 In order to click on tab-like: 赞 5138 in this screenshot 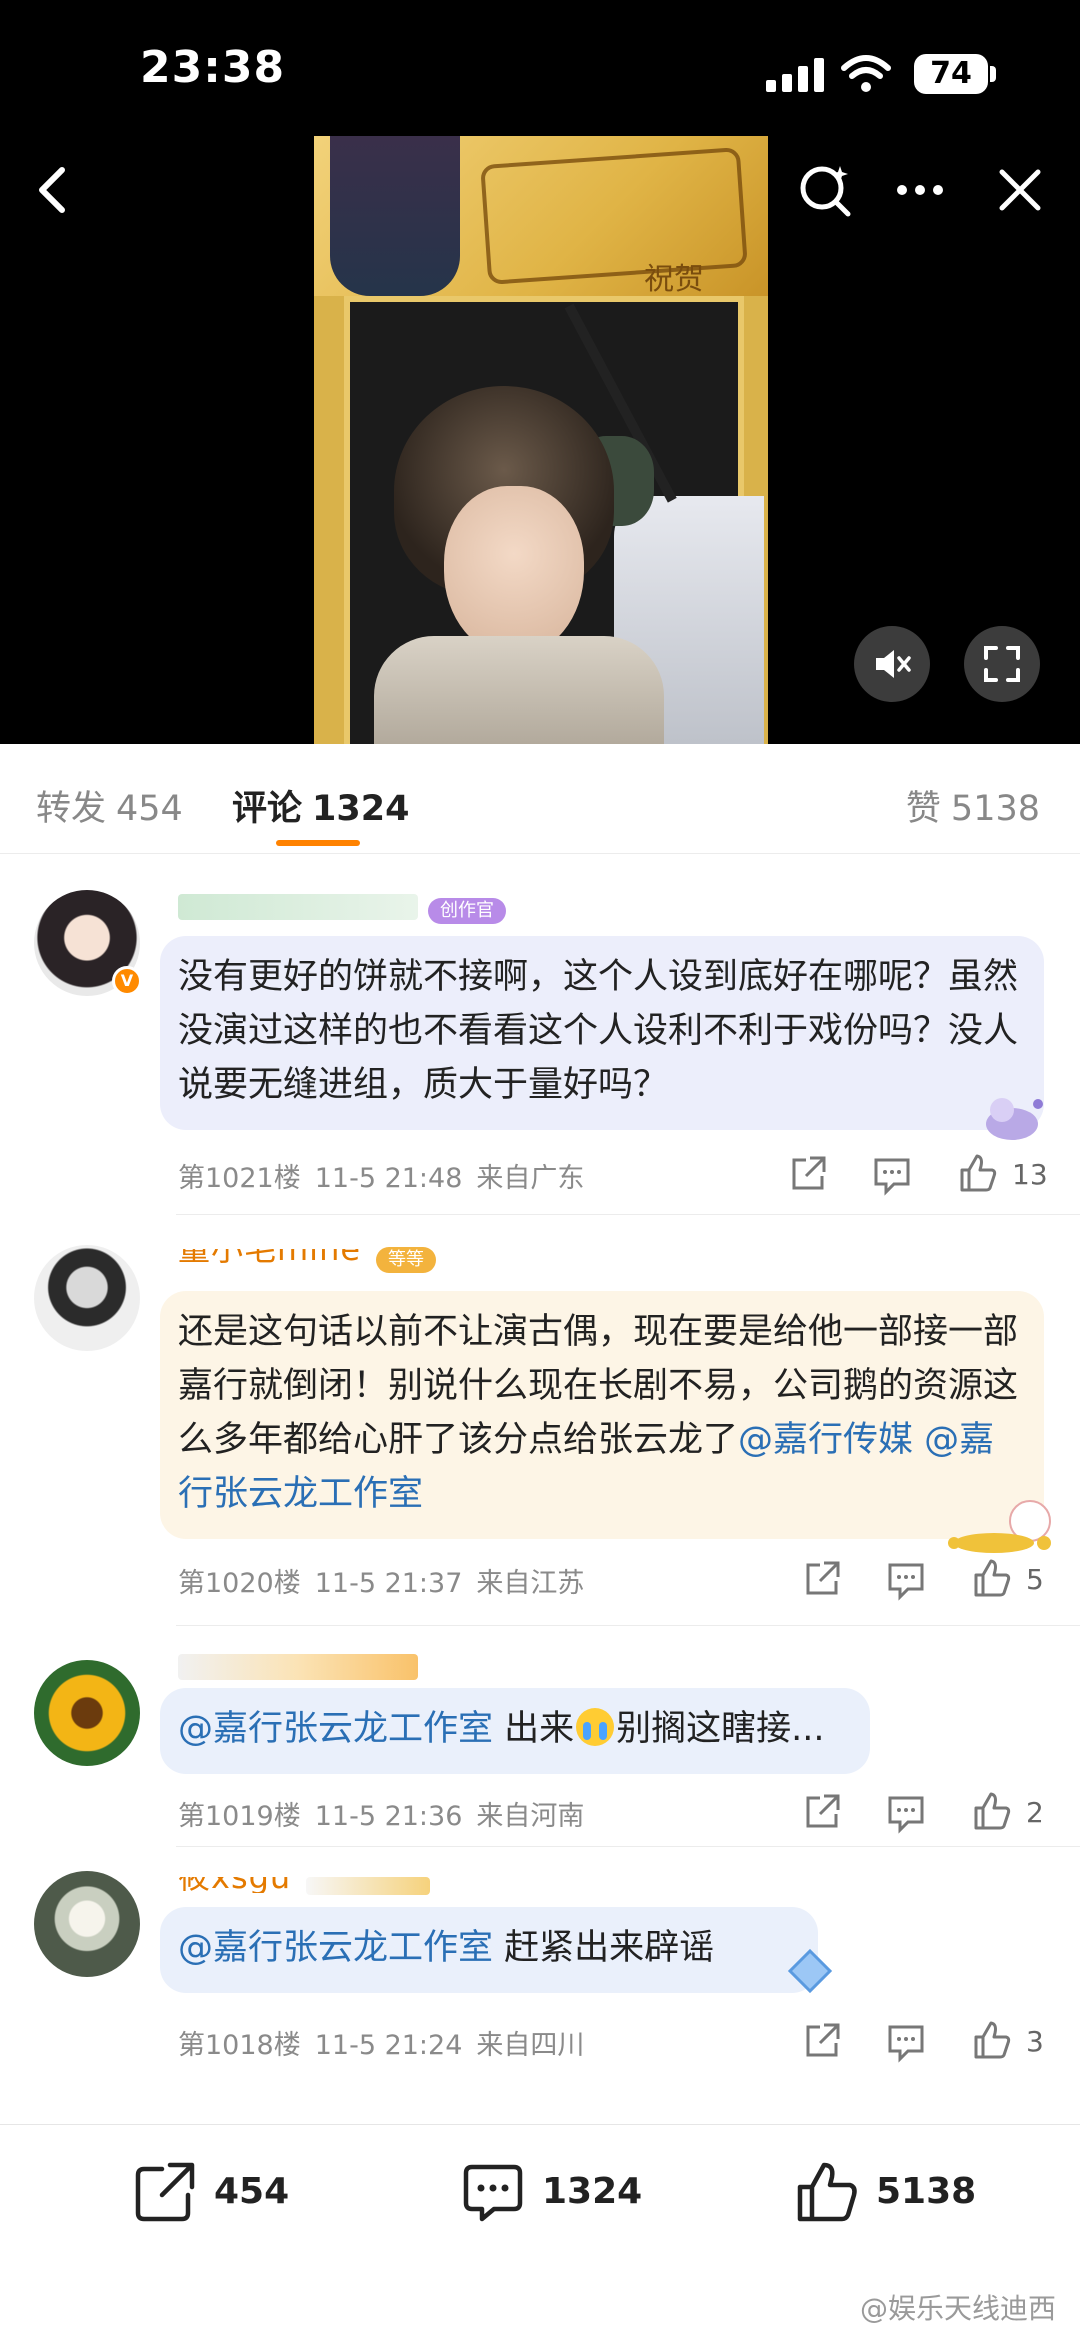, I will do `click(973, 805)`.